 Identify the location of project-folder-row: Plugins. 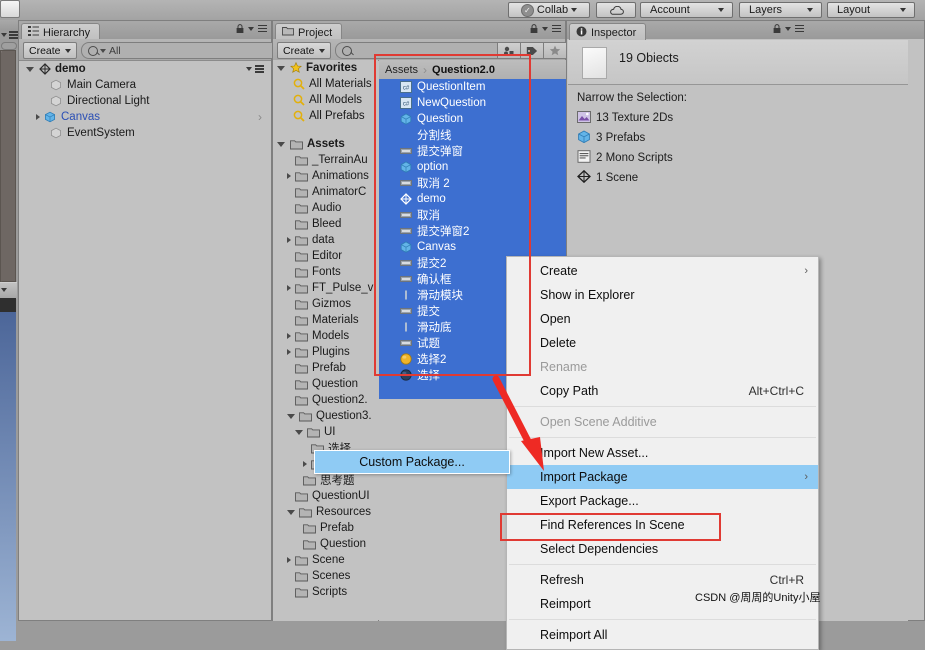
(325, 352).